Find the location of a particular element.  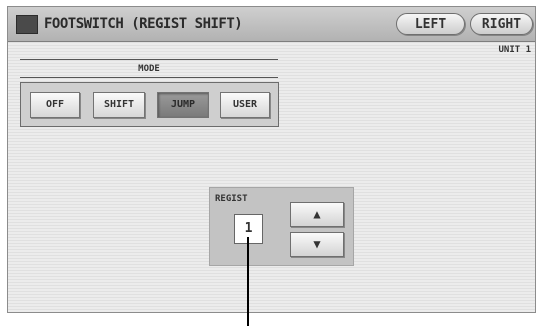

page-icon is located at coordinates (27, 24).